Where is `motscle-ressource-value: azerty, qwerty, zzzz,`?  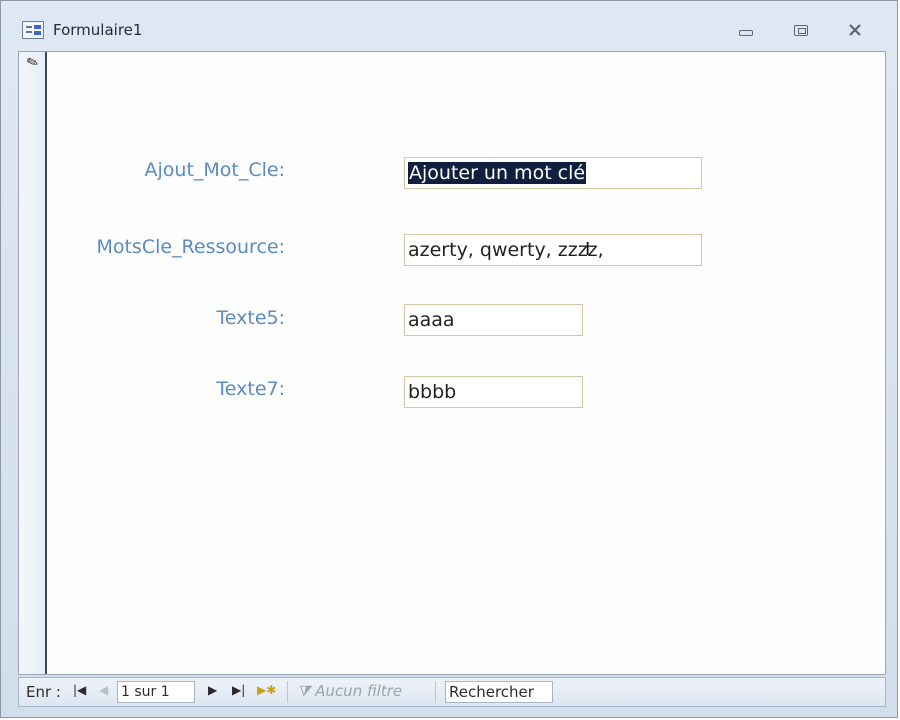
motscle-ressource-value: azerty, qwerty, zzzz, is located at coordinates (506, 250).